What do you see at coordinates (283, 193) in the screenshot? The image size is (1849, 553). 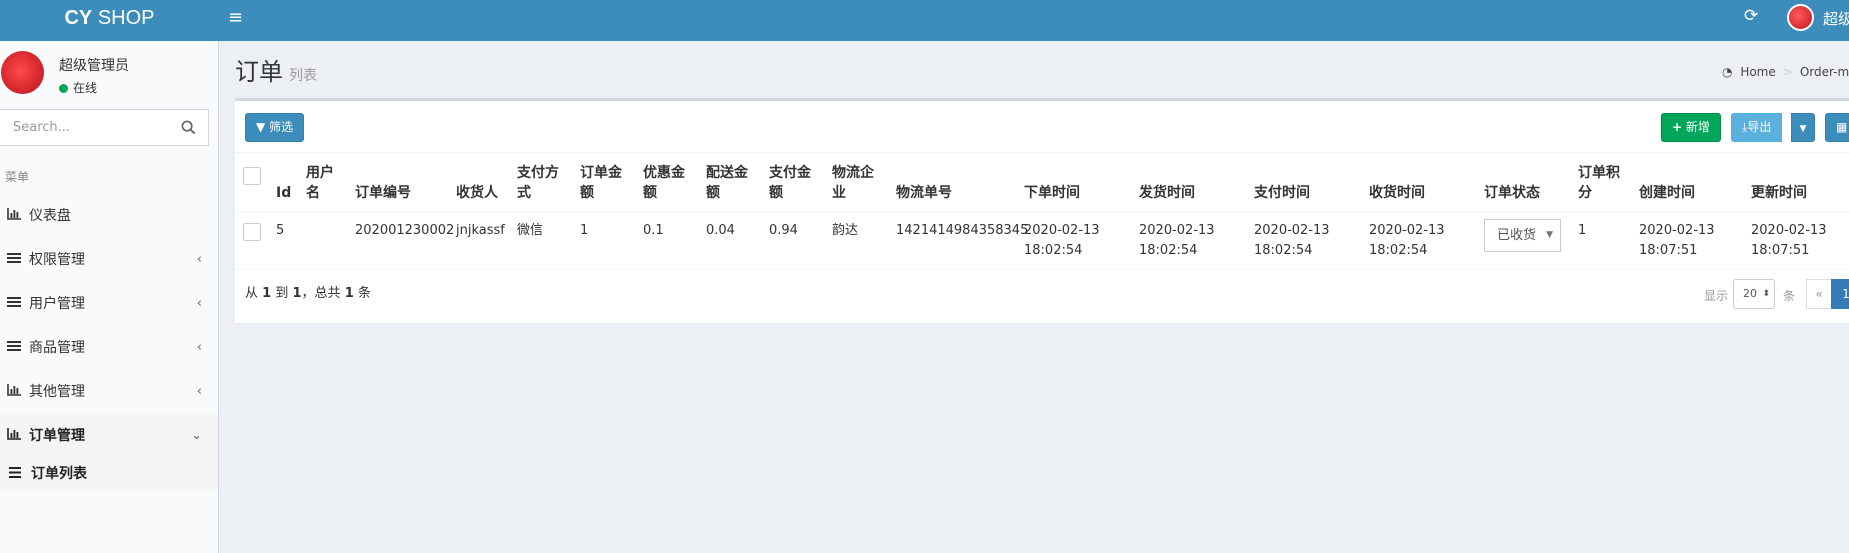 I see `column-header-id: Id` at bounding box center [283, 193].